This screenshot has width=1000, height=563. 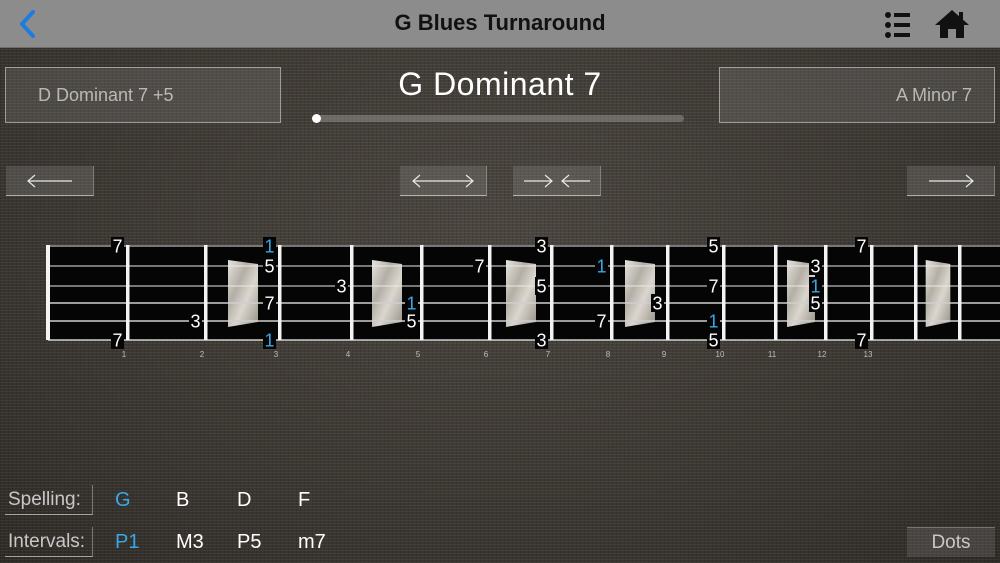 I want to click on interval-item: m7, so click(x=312, y=542).